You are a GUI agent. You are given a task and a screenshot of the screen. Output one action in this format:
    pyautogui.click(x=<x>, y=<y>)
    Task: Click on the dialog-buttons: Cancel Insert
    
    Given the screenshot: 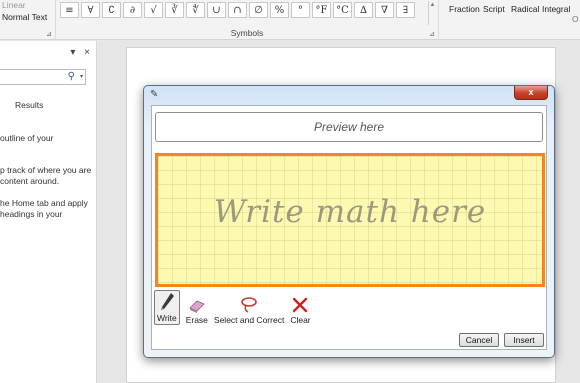 What is the action you would take?
    pyautogui.click(x=499, y=340)
    